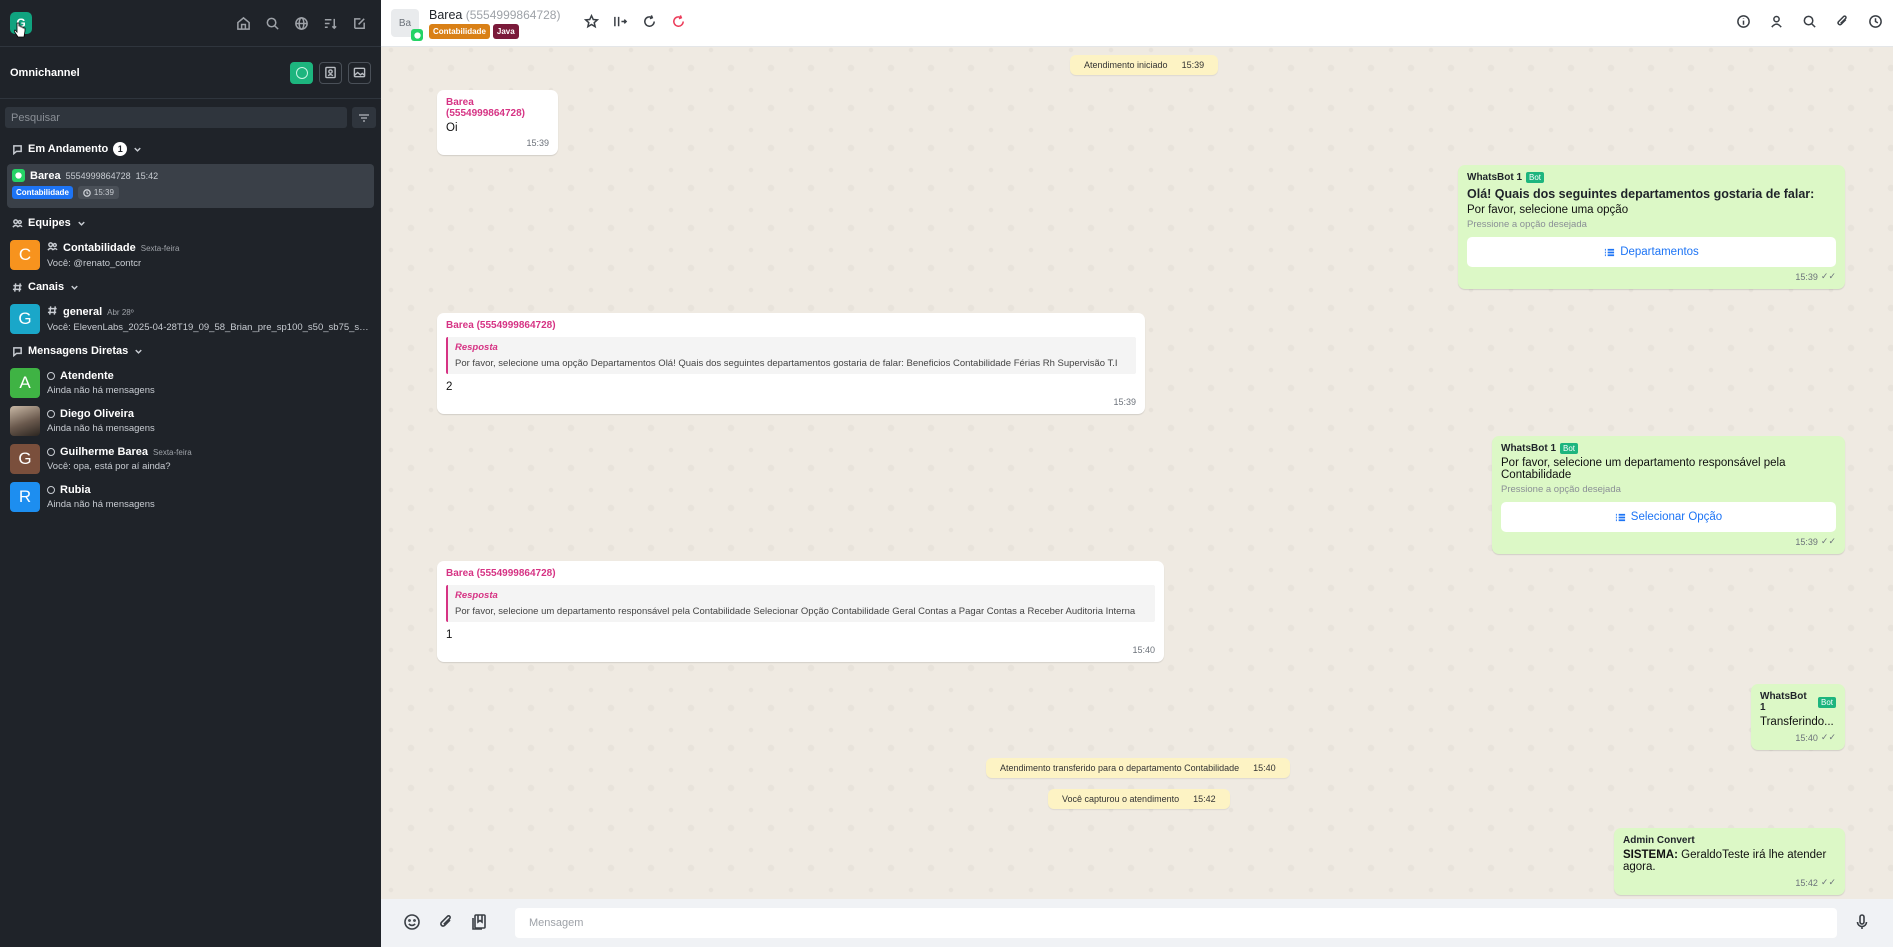 Image resolution: width=1893 pixels, height=947 pixels. Describe the element at coordinates (301, 72) in the screenshot. I see `omnichannel-status-toggle` at that location.